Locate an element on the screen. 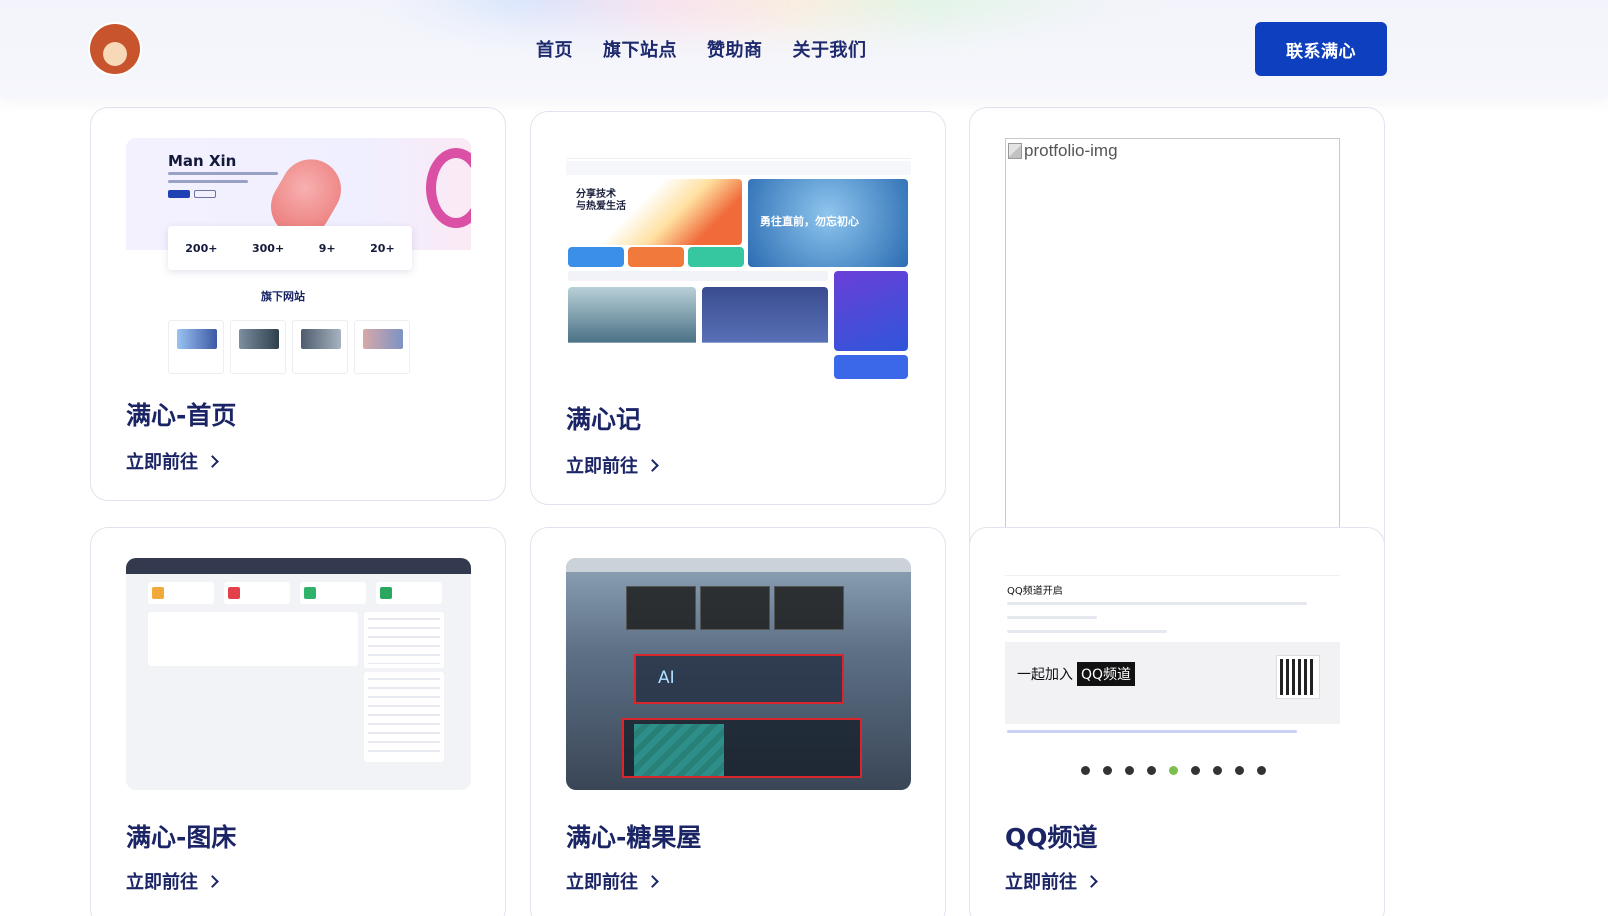  thumb-stat: 9+ is located at coordinates (327, 248).